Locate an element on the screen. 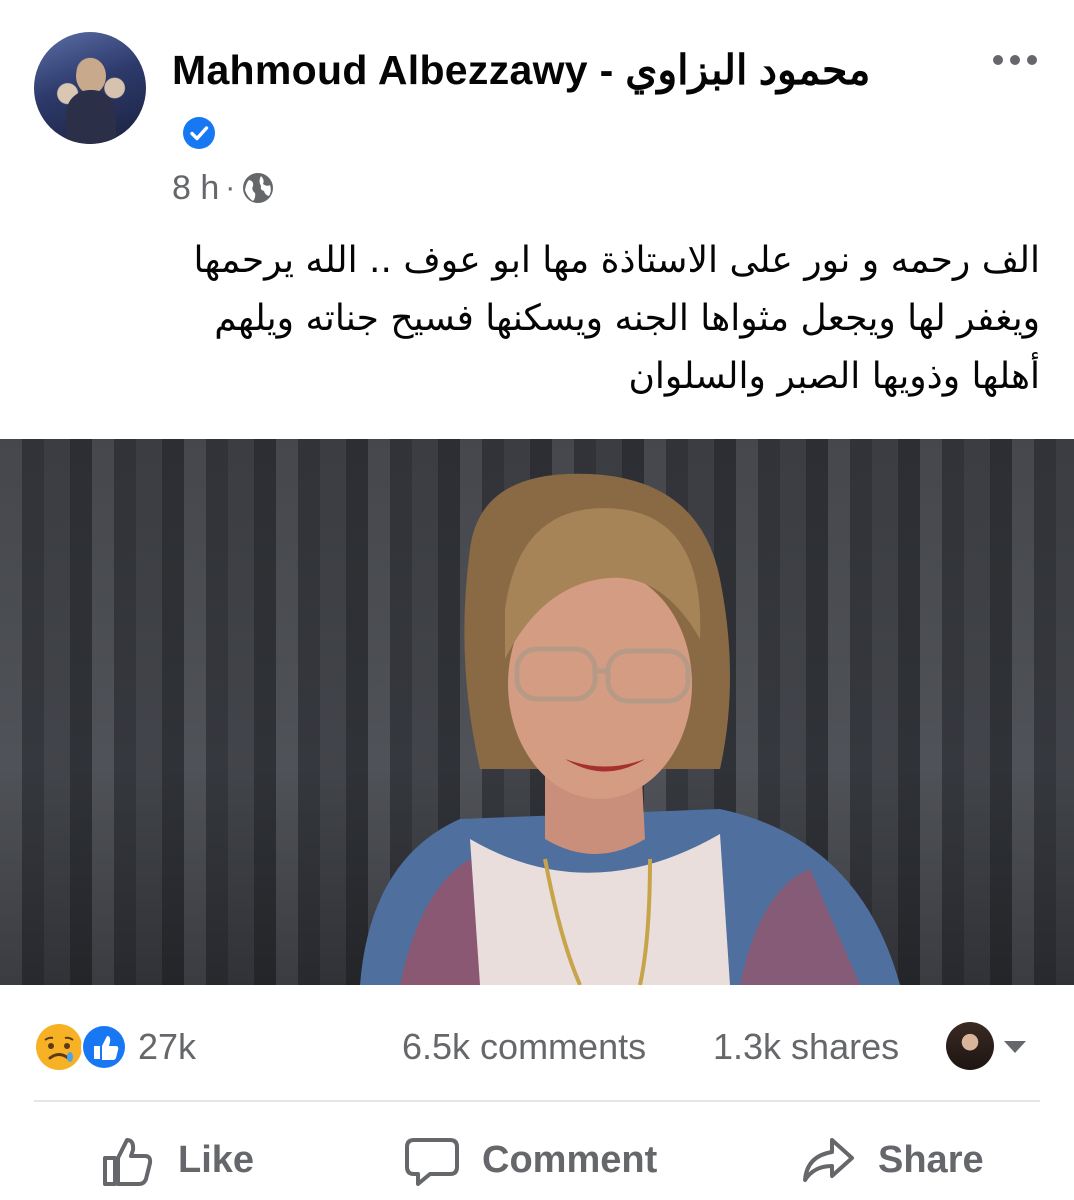 The height and width of the screenshot is (1200, 1074). comment-button: Comment is located at coordinates (530, 1160).